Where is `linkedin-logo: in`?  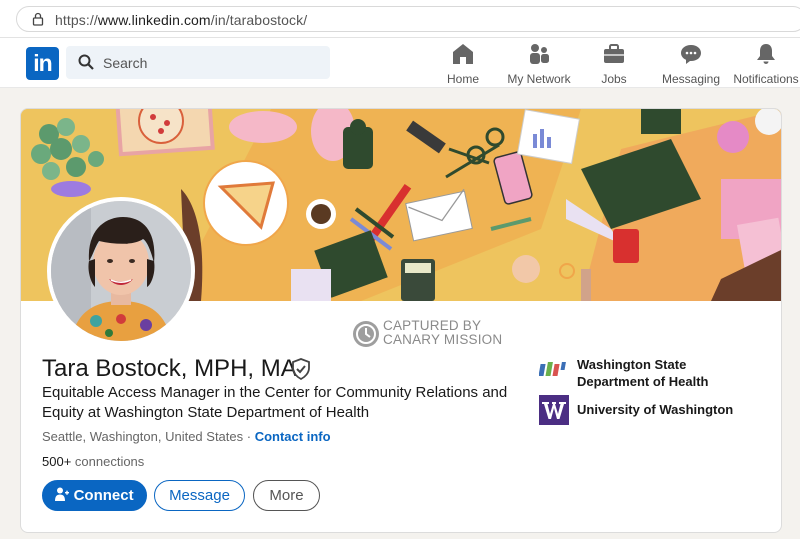 linkedin-logo: in is located at coordinates (42, 63).